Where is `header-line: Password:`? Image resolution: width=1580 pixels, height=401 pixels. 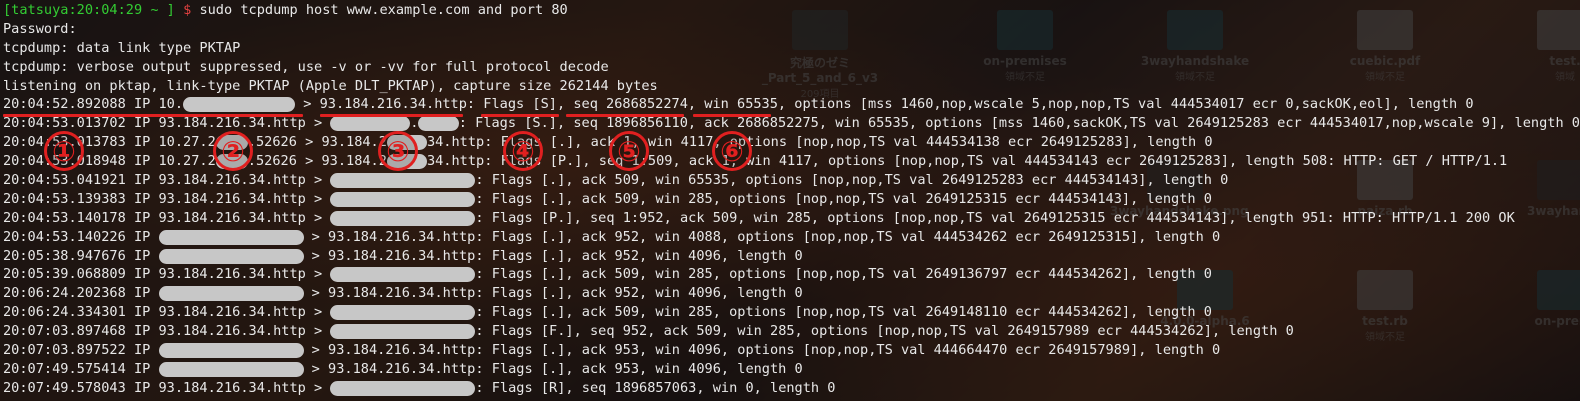
header-line: Password: is located at coordinates (40, 28).